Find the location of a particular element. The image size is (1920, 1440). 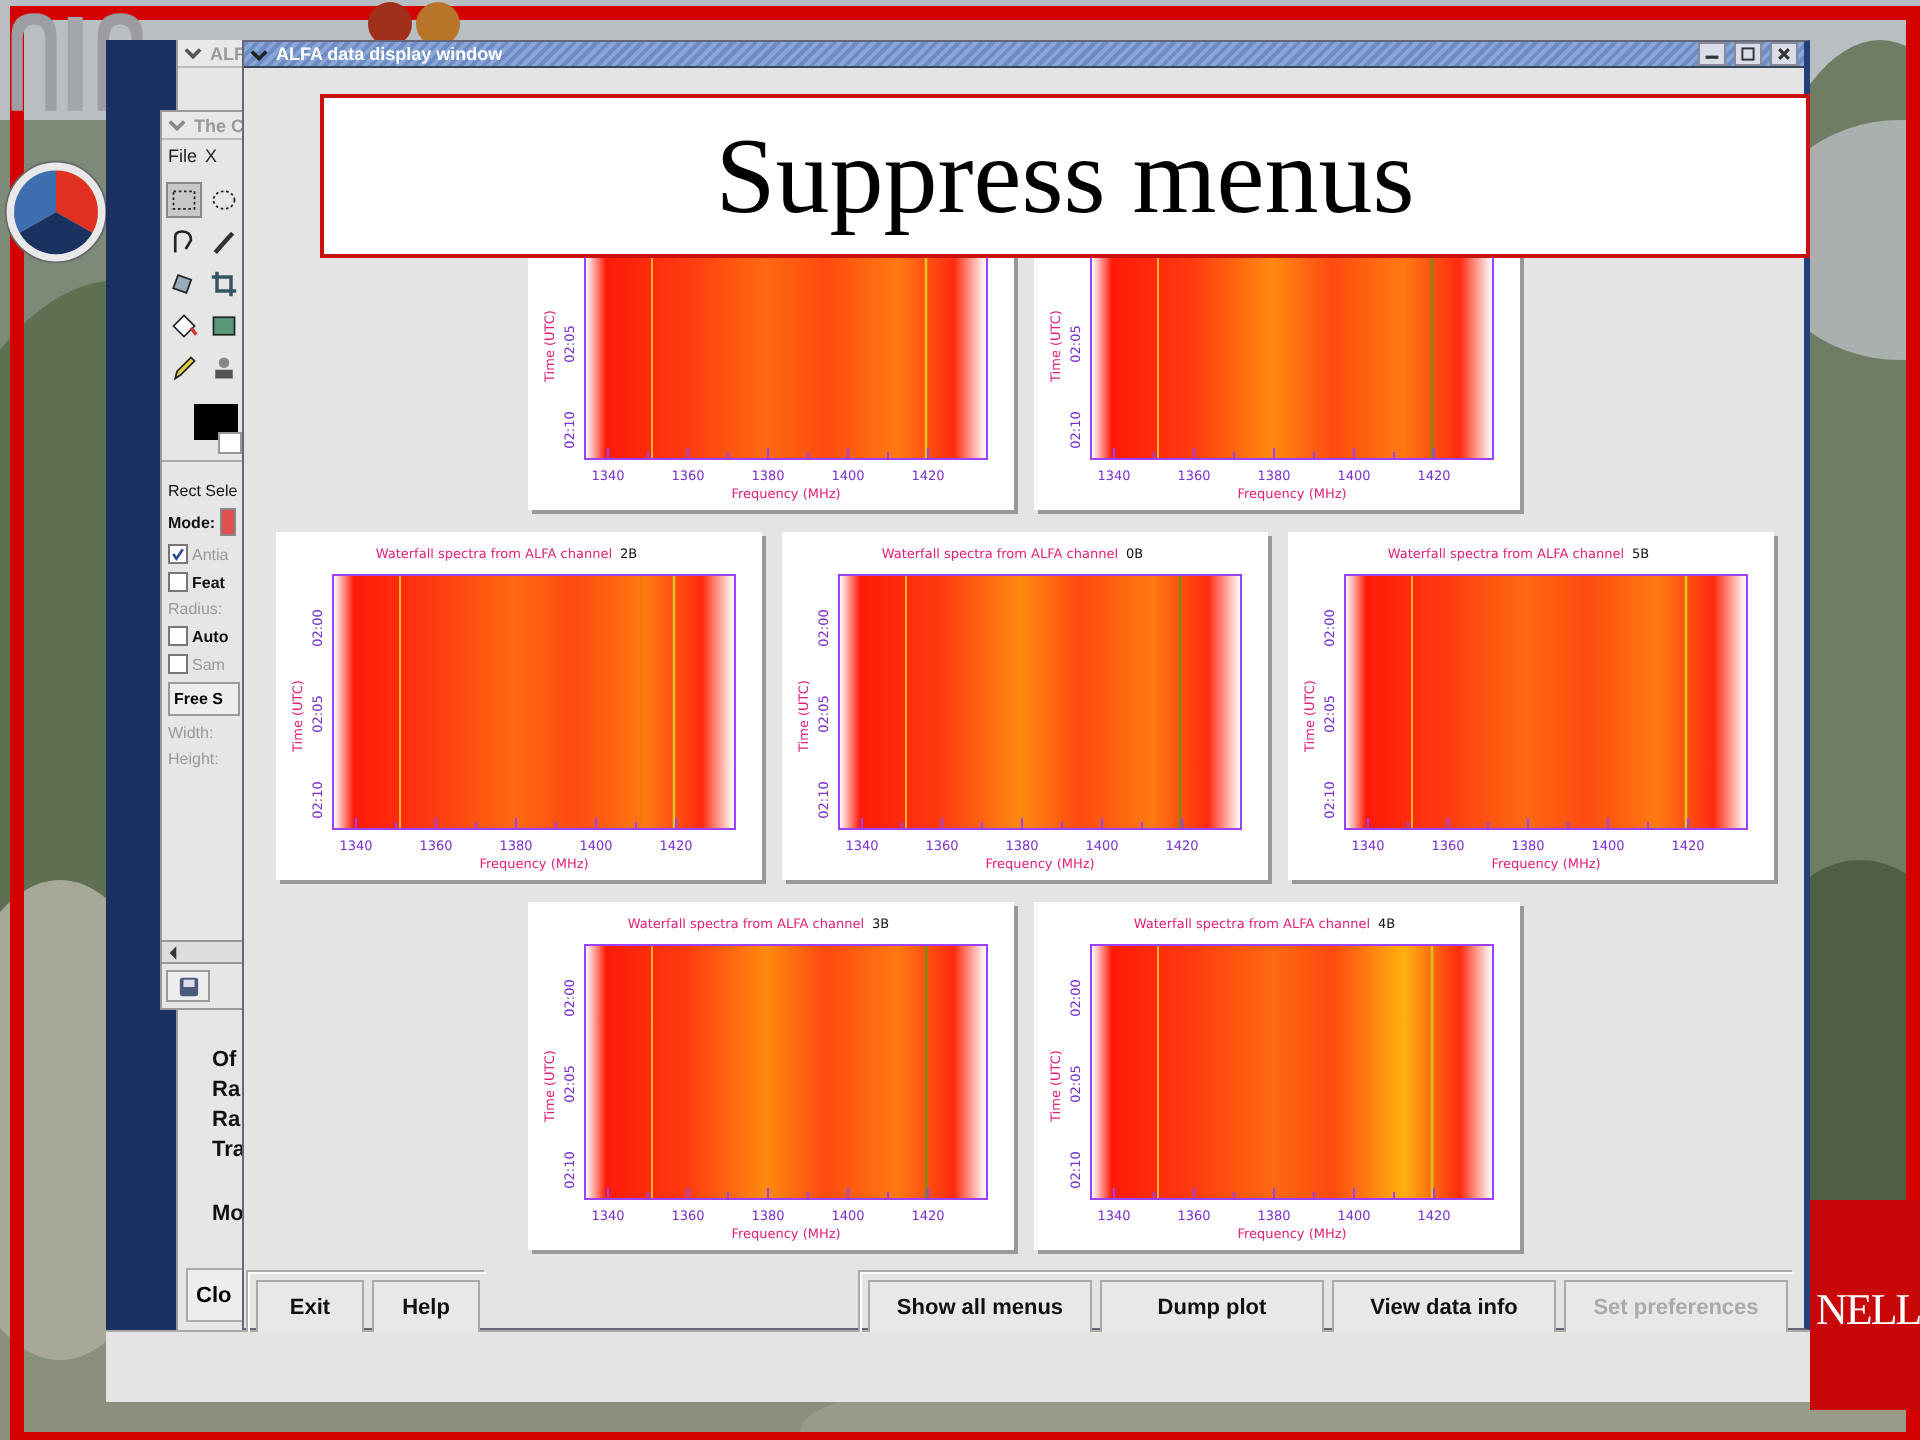

shape-button: Show all menus is located at coordinates (980, 1306).